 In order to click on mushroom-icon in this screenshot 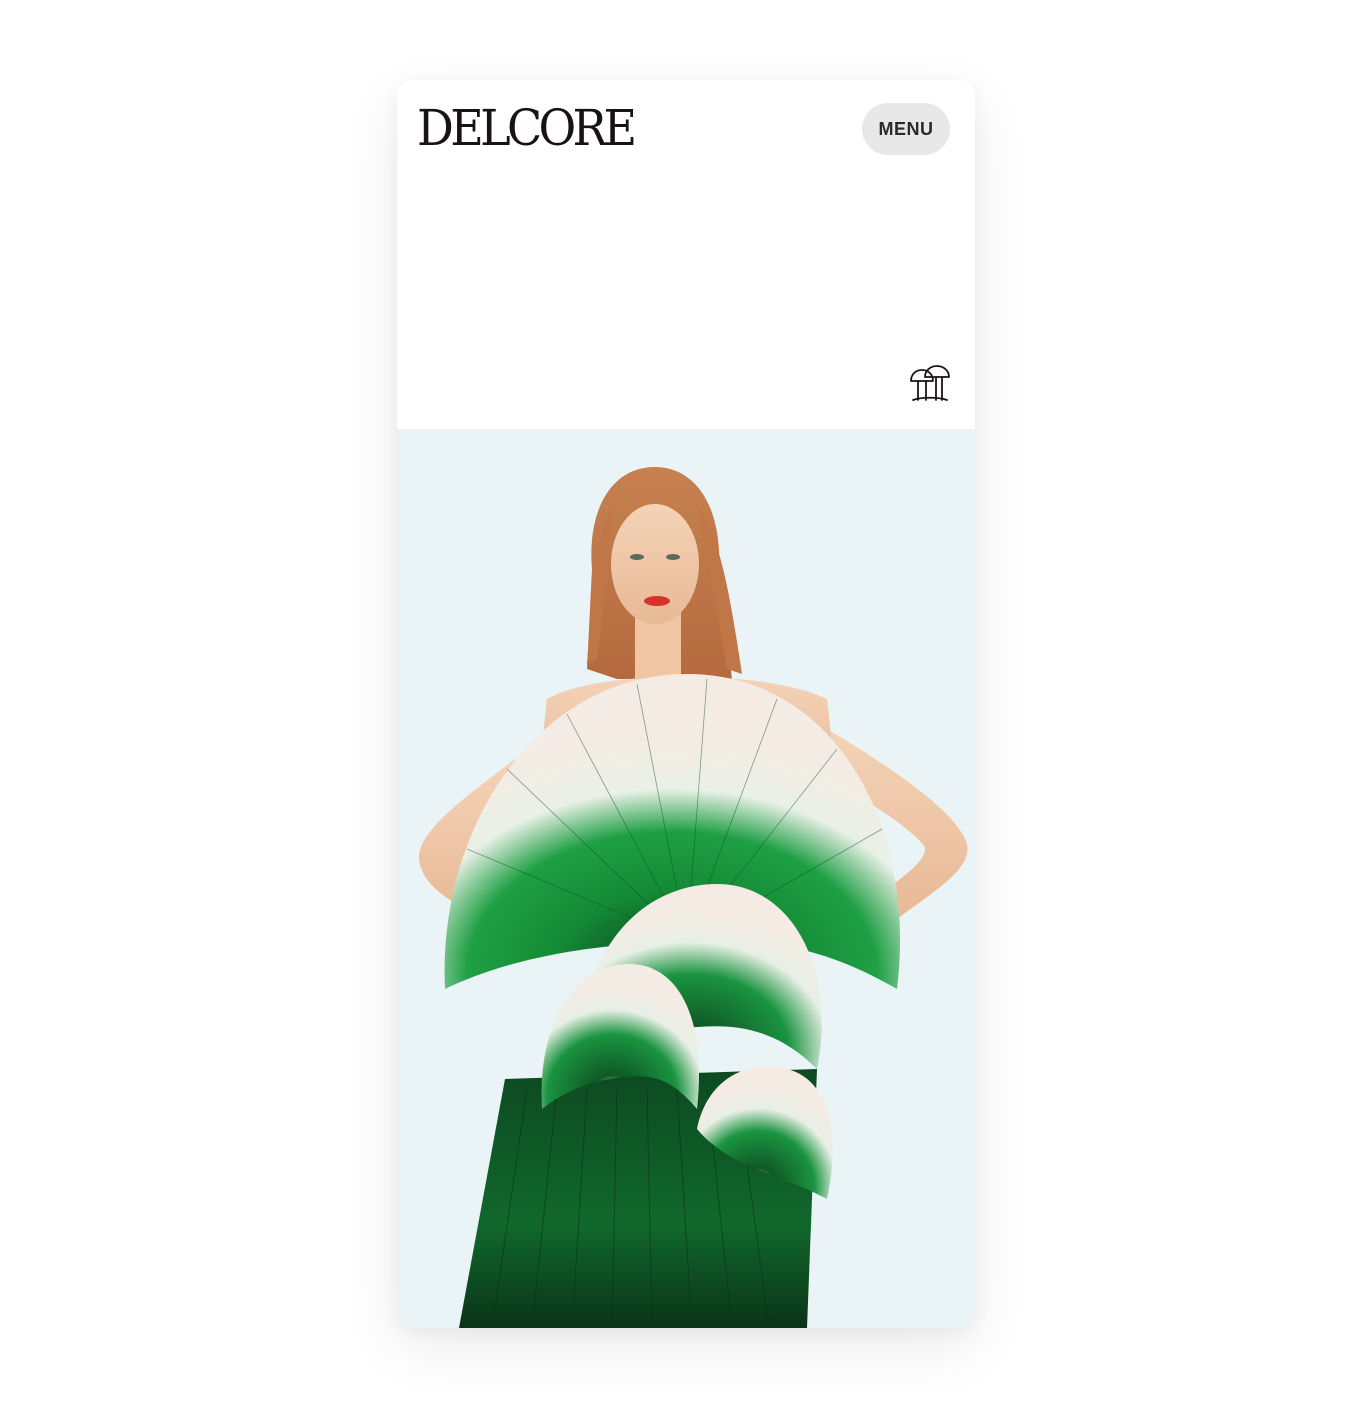, I will do `click(930, 384)`.